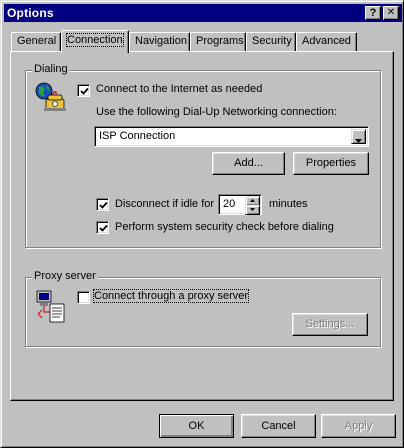  Describe the element at coordinates (196, 426) in the screenshot. I see `ok-button: OK` at that location.